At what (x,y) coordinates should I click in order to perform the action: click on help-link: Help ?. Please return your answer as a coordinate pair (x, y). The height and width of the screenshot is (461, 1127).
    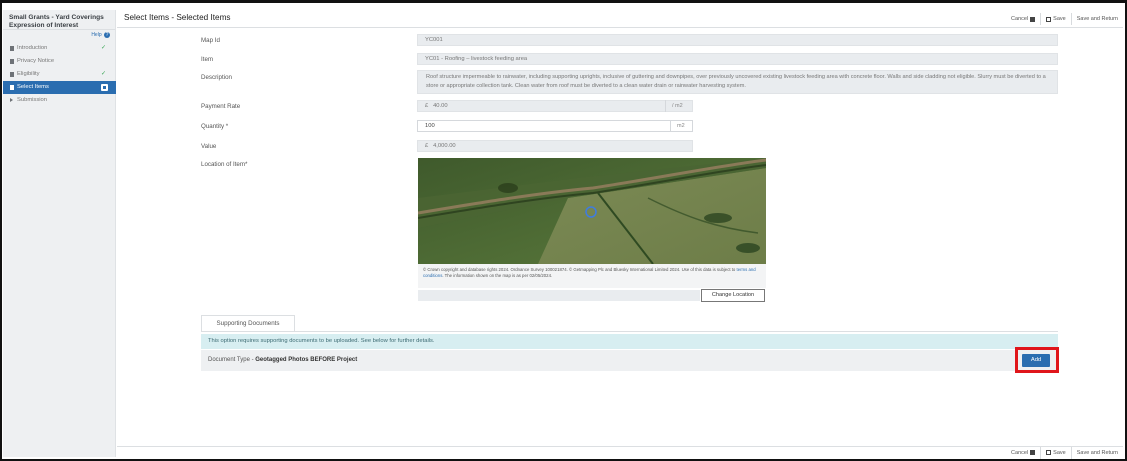
    Looking at the image, I should click on (100, 35).